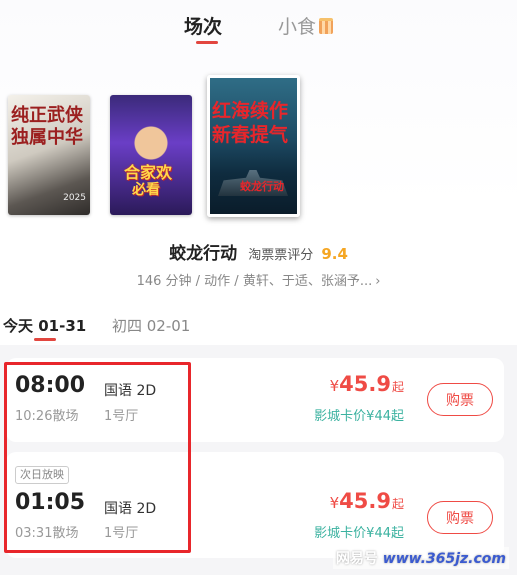 This screenshot has width=517, height=575. I want to click on movie-poster: 纯正武侠 独属中华 2025, so click(49, 155).